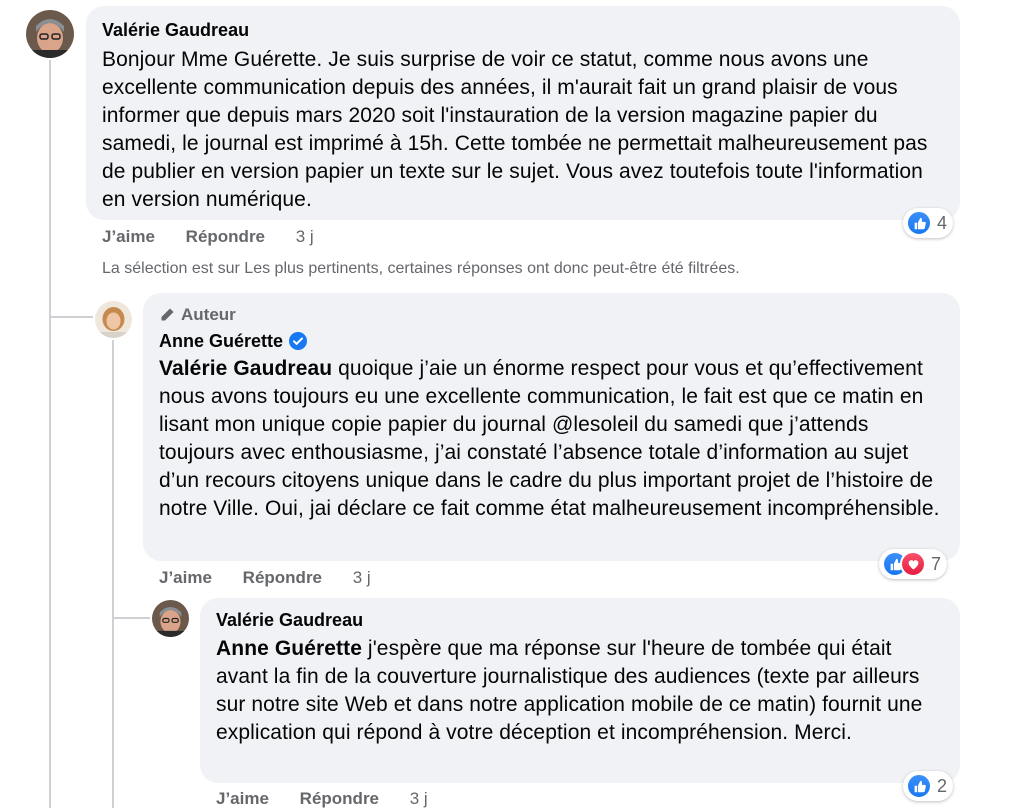 The width and height of the screenshot is (1026, 809). I want to click on reaction-count: 4, so click(942, 222).